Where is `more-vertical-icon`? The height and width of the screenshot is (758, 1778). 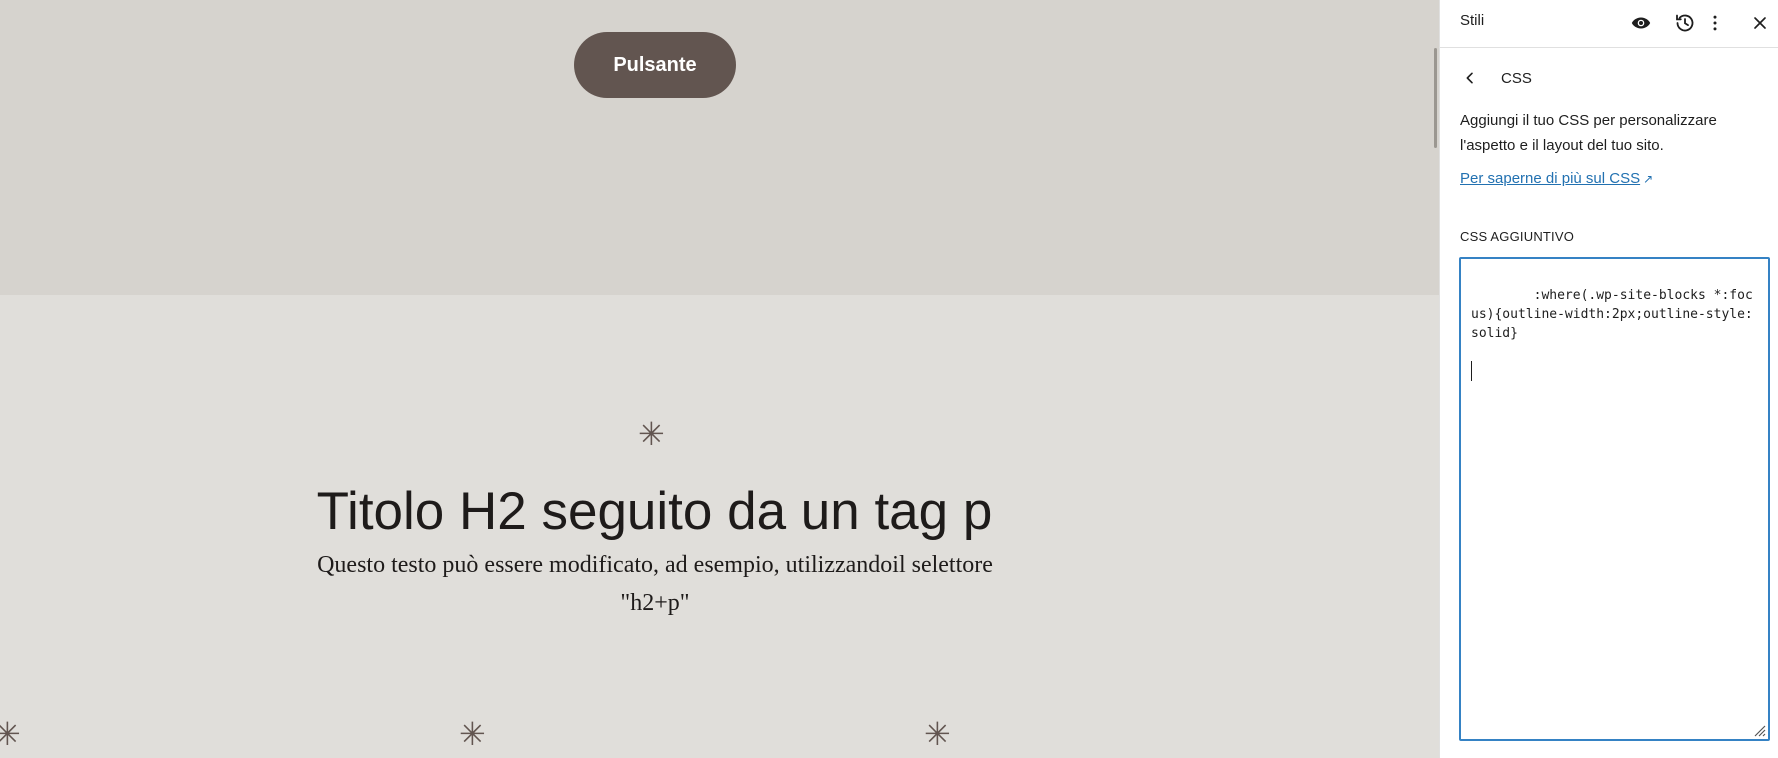
more-vertical-icon is located at coordinates (1715, 23).